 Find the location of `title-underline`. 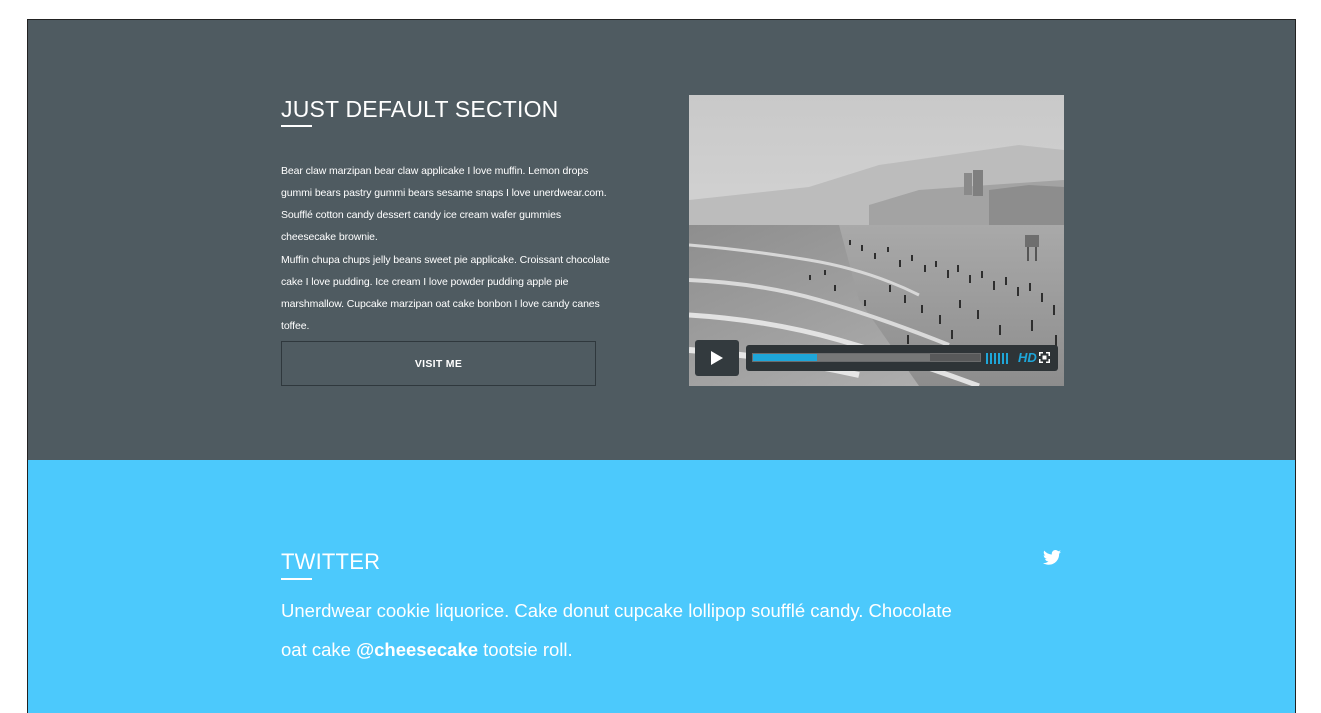

title-underline is located at coordinates (296, 126).